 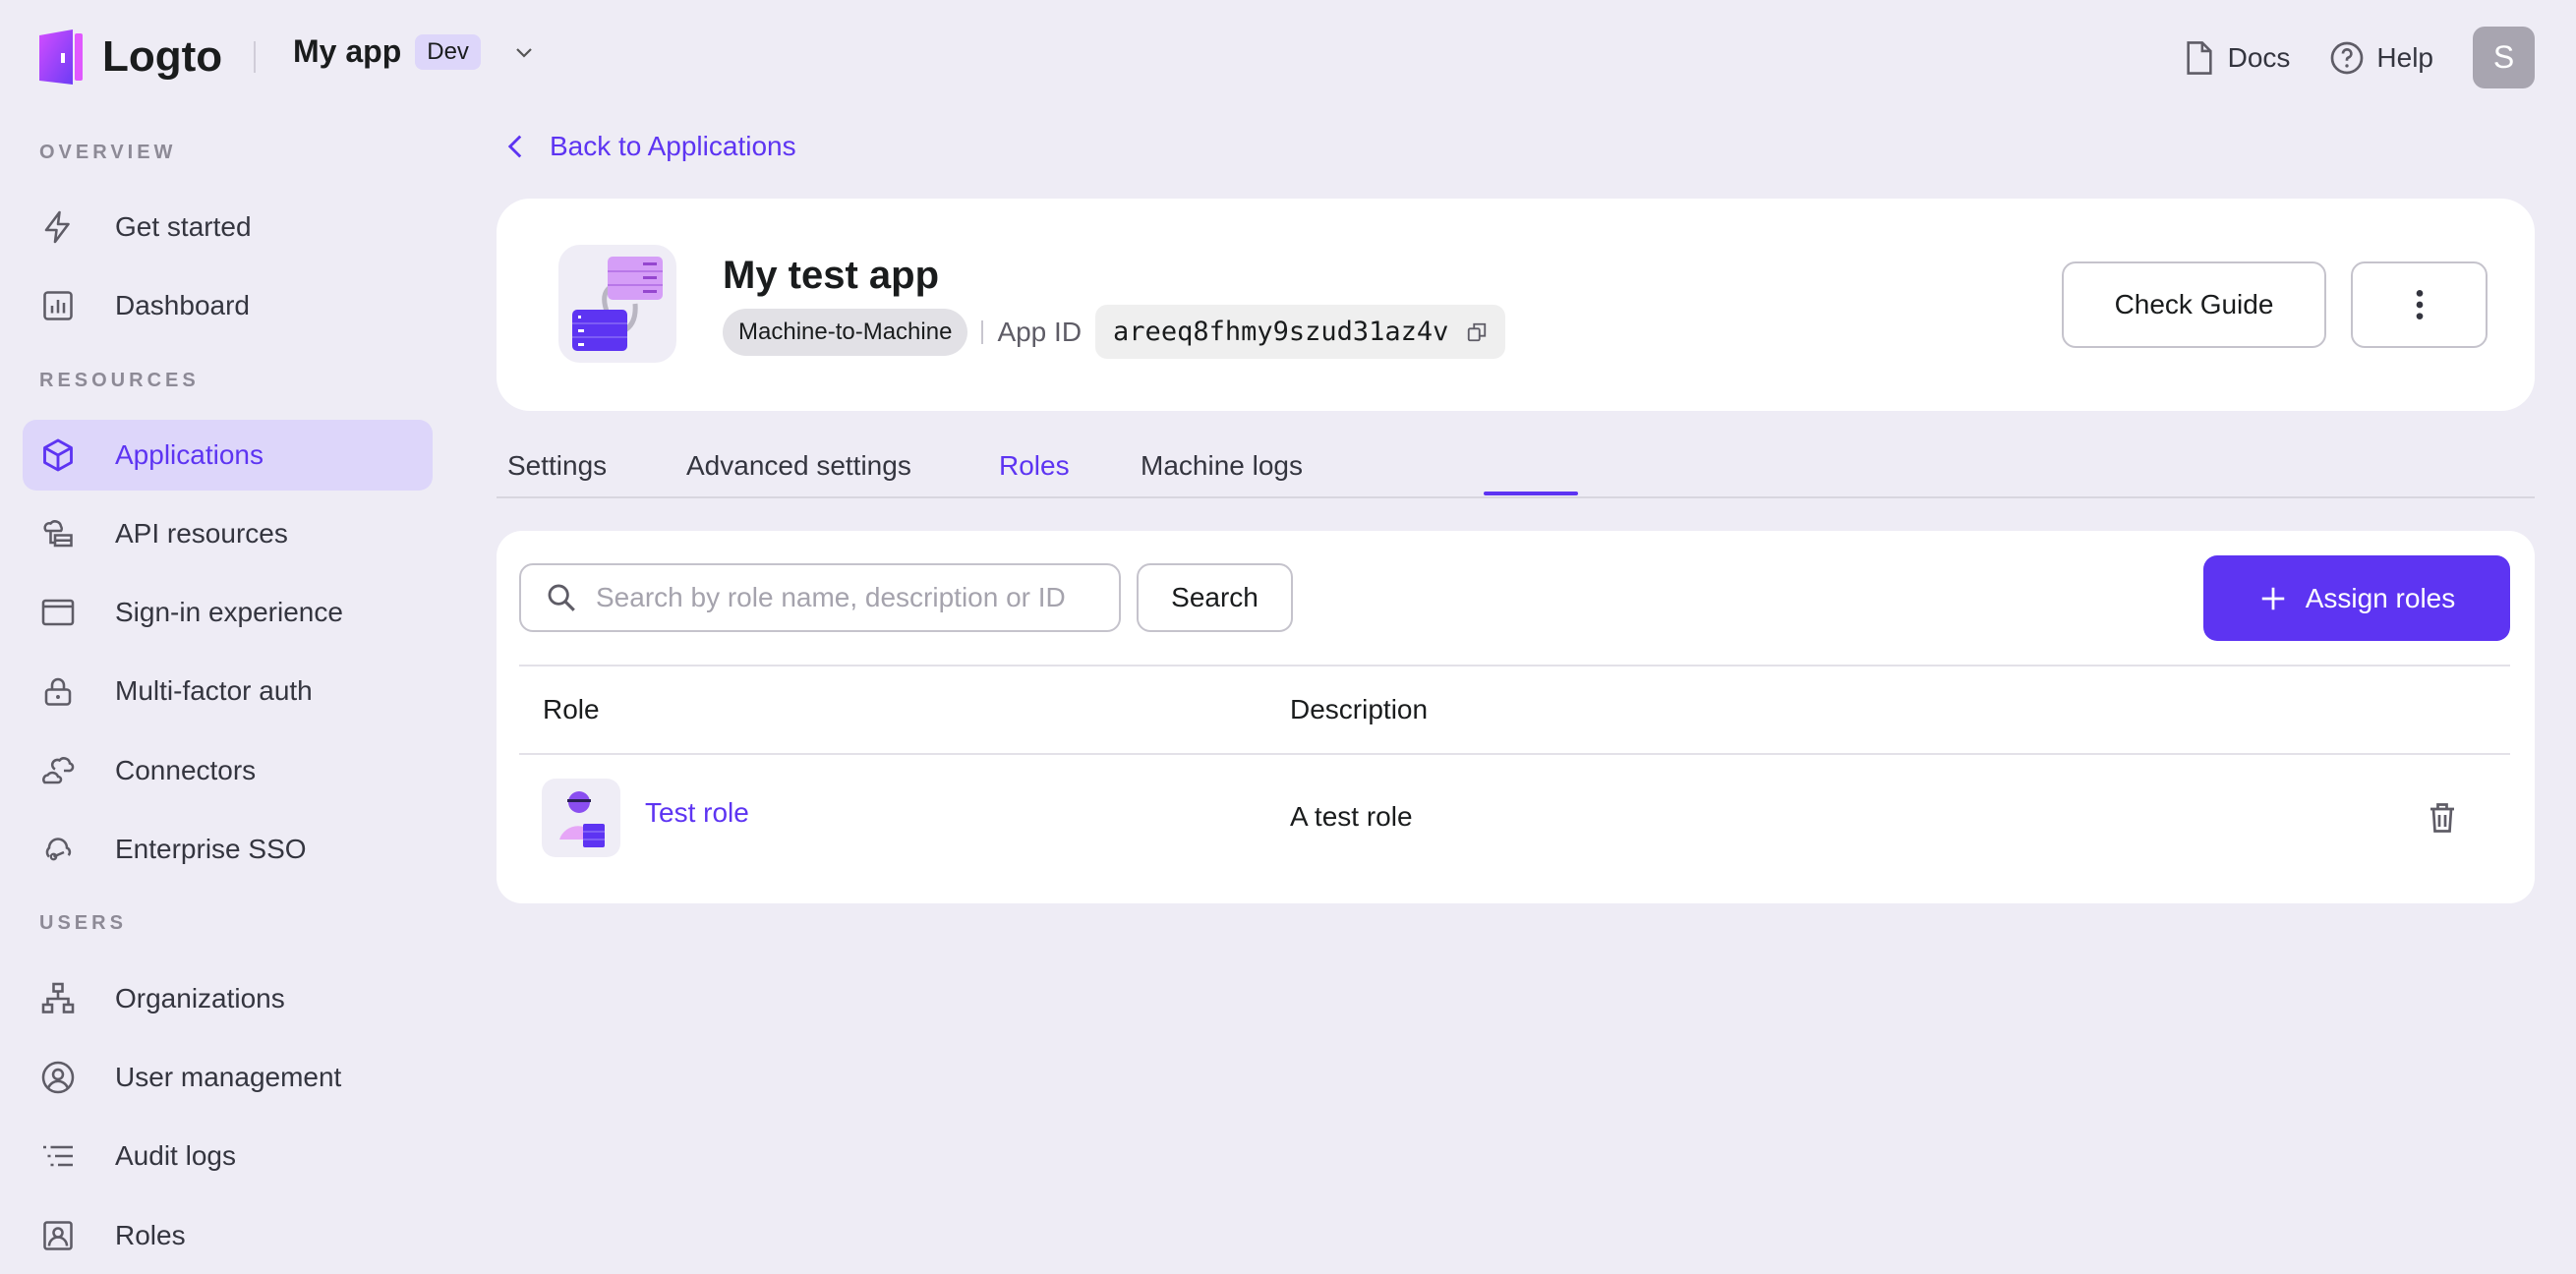 I want to click on sidebar-item-multi-factor-auth: Multi-factor auth, so click(x=228, y=691).